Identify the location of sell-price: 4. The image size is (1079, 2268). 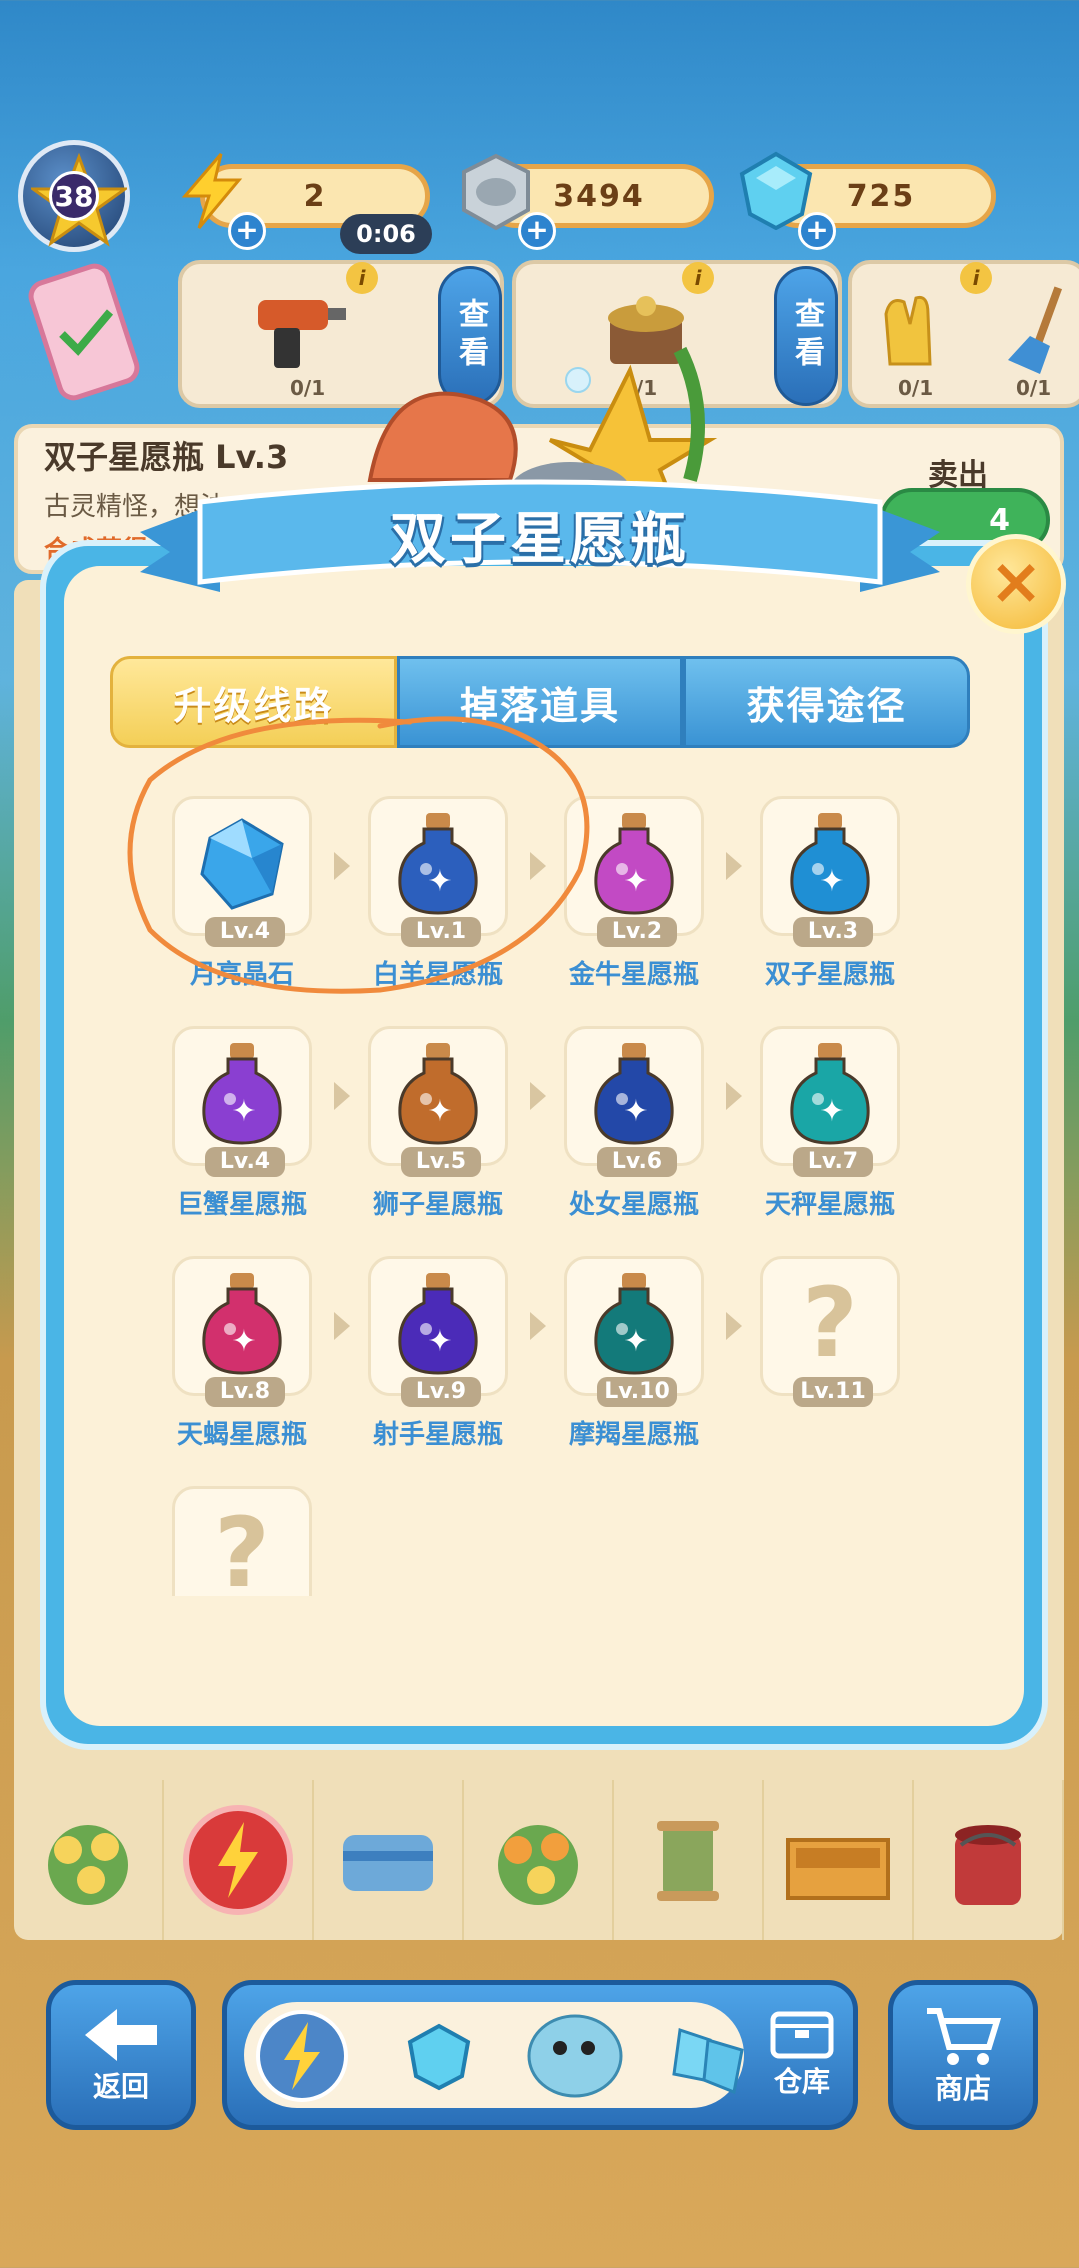
(999, 520).